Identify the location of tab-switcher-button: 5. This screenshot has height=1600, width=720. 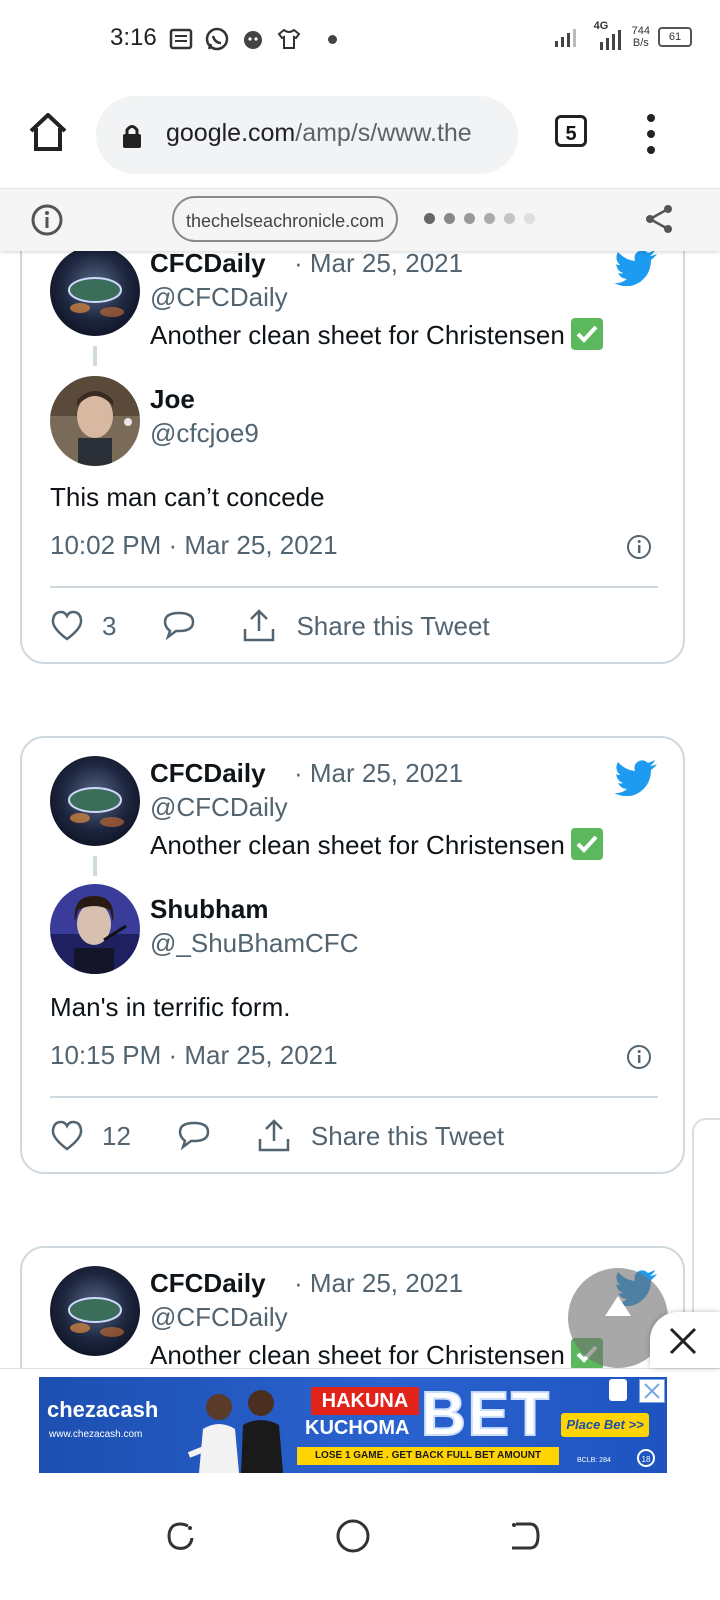
(571, 131).